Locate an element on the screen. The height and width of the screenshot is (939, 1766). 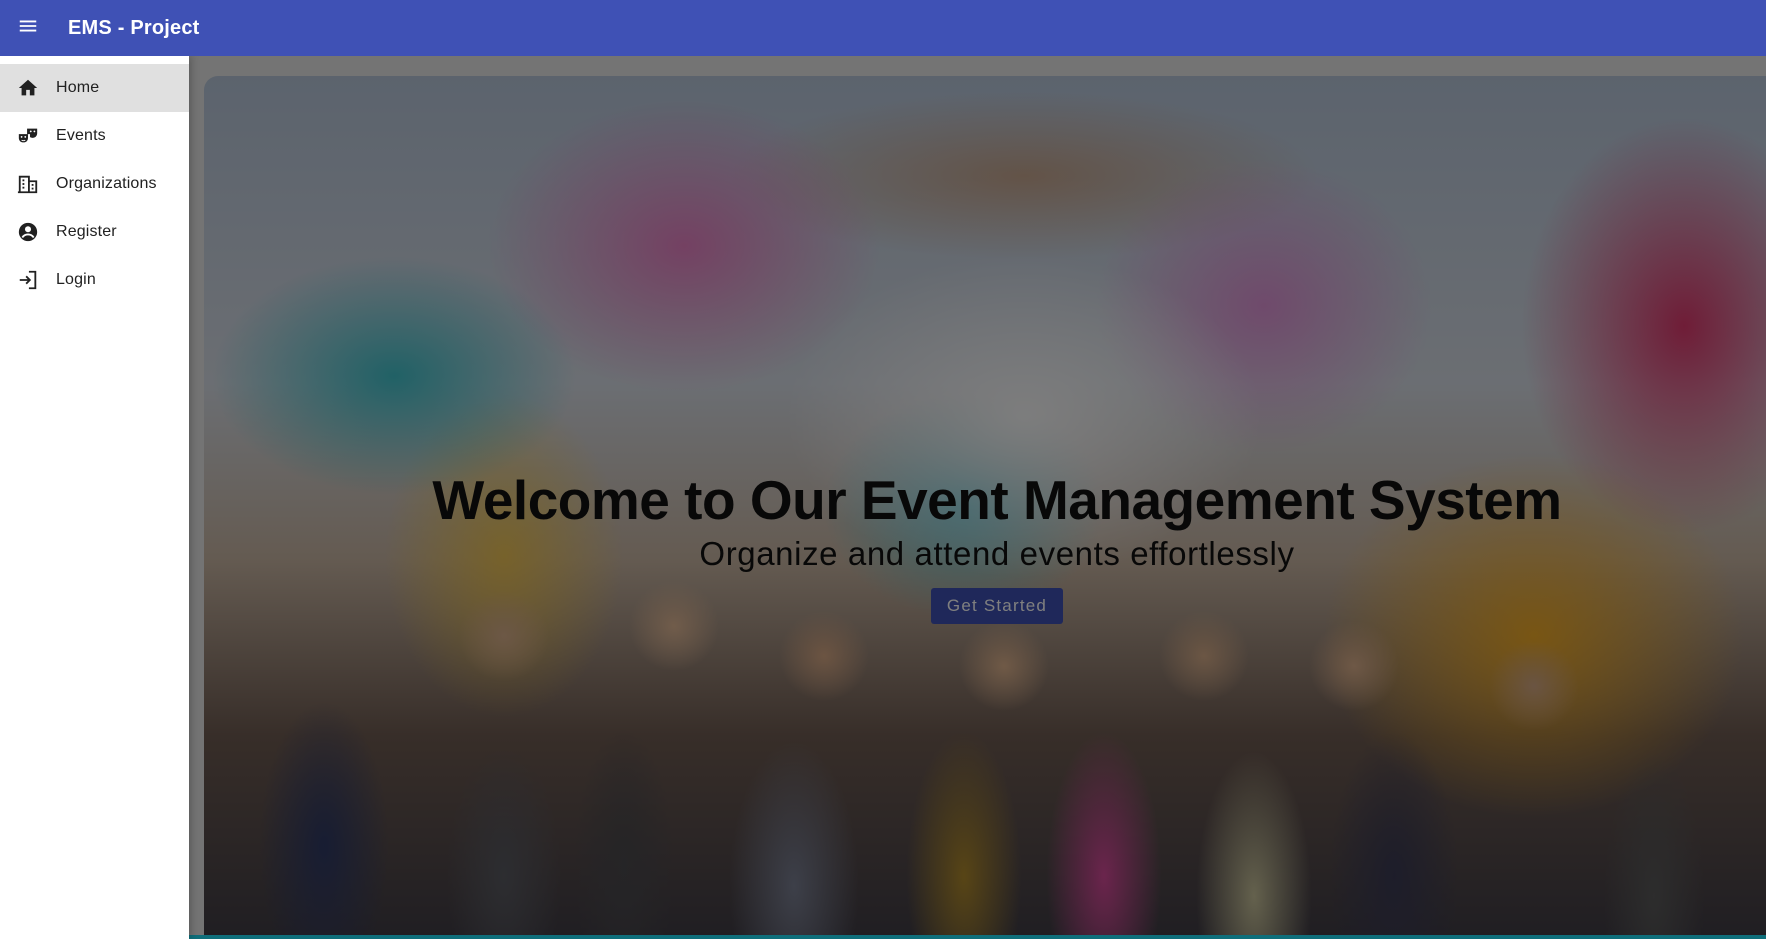
sidebar-item-organizations: Organizations is located at coordinates (94, 184).